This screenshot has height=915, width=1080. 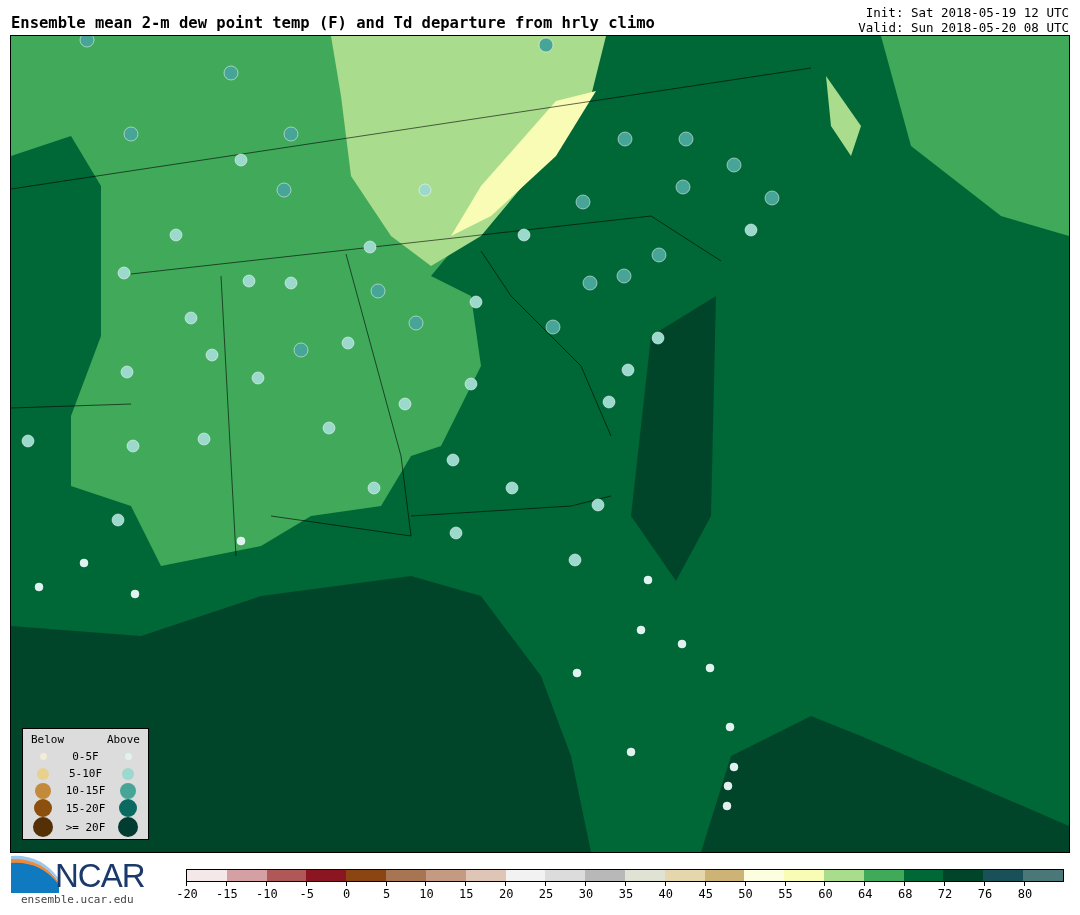 What do you see at coordinates (586, 894) in the screenshot?
I see `colorbar-tick-label: 30` at bounding box center [586, 894].